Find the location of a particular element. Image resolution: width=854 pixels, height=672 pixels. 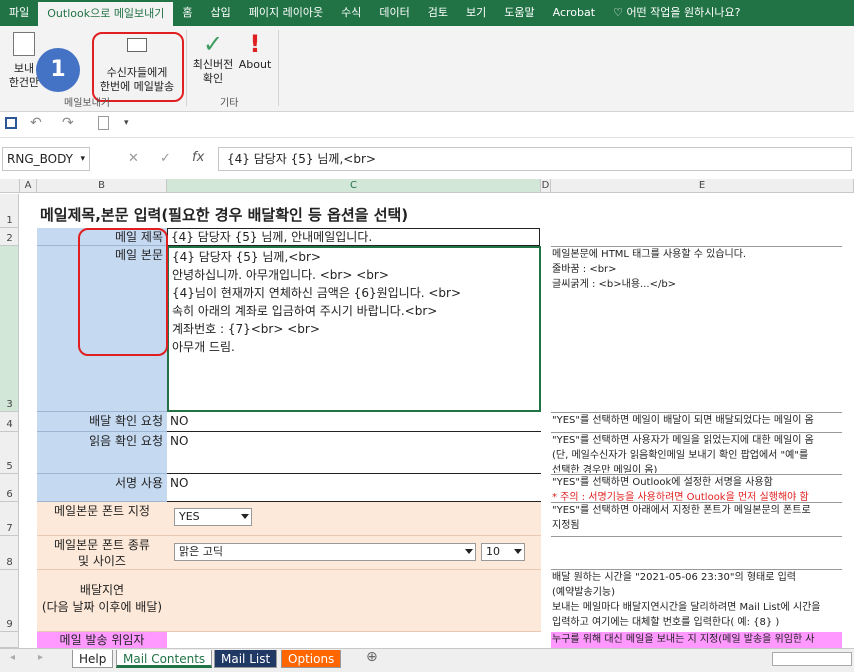

document-icon is located at coordinates (24, 44).